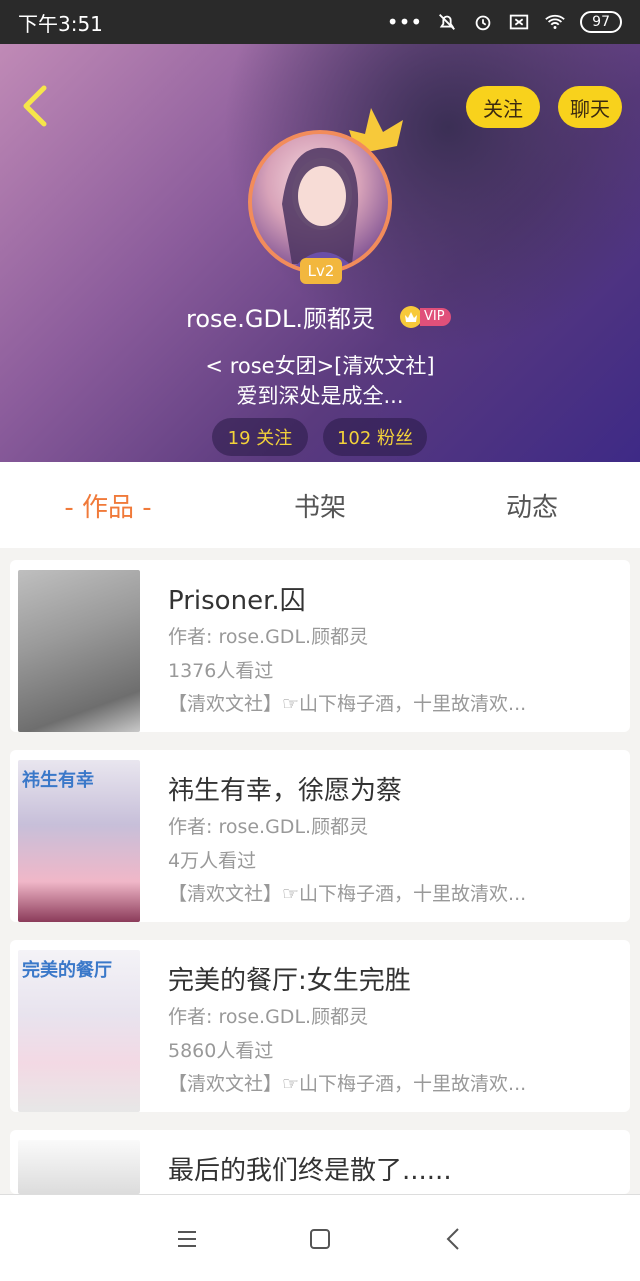 Image resolution: width=640 pixels, height=1281 pixels. What do you see at coordinates (454, 1239) in the screenshot?
I see `back-icon` at bounding box center [454, 1239].